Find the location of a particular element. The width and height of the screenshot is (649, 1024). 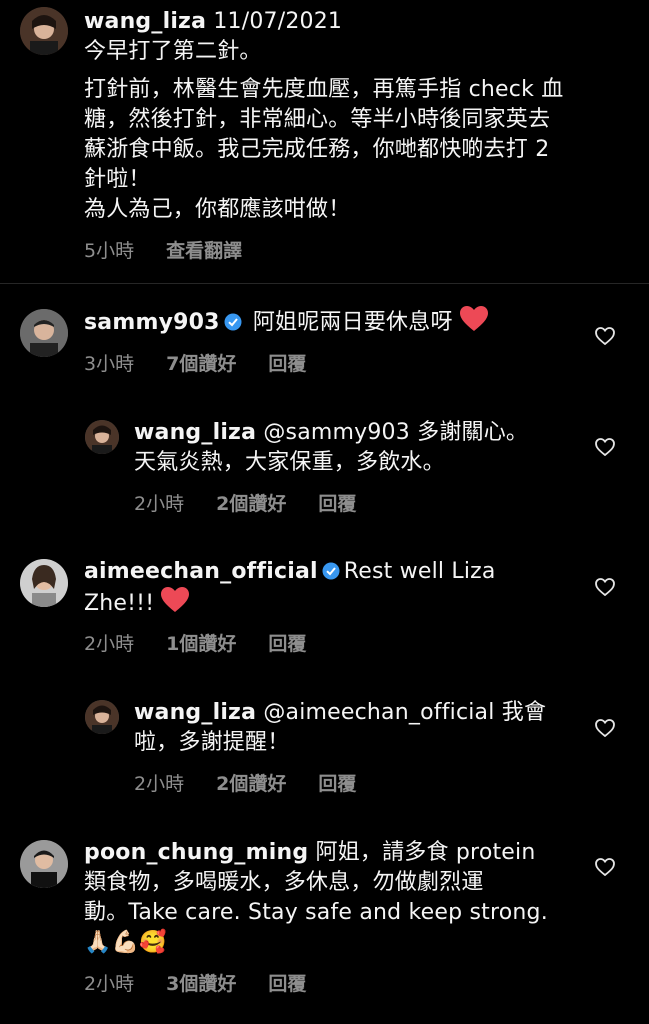

translate-link: 查看翻譯 is located at coordinates (204, 251).